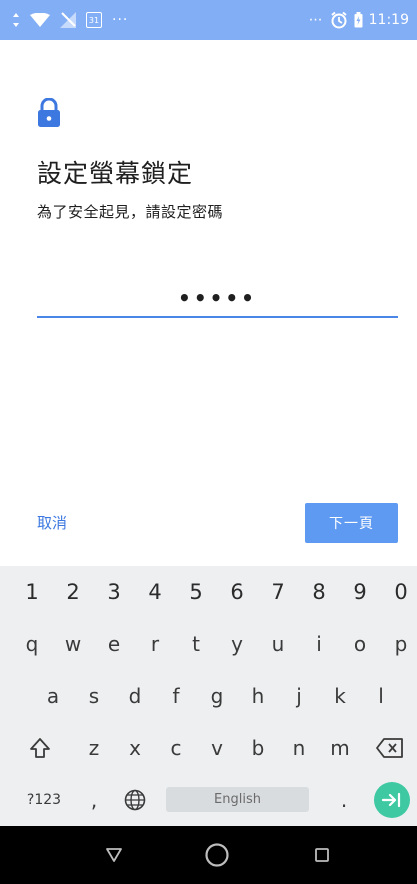  Describe the element at coordinates (94, 20) in the screenshot. I see `calendar-icon: 31` at that location.